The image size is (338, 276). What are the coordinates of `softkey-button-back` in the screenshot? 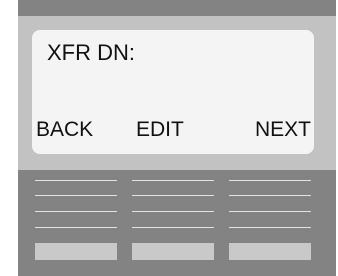 It's located at (76, 251).